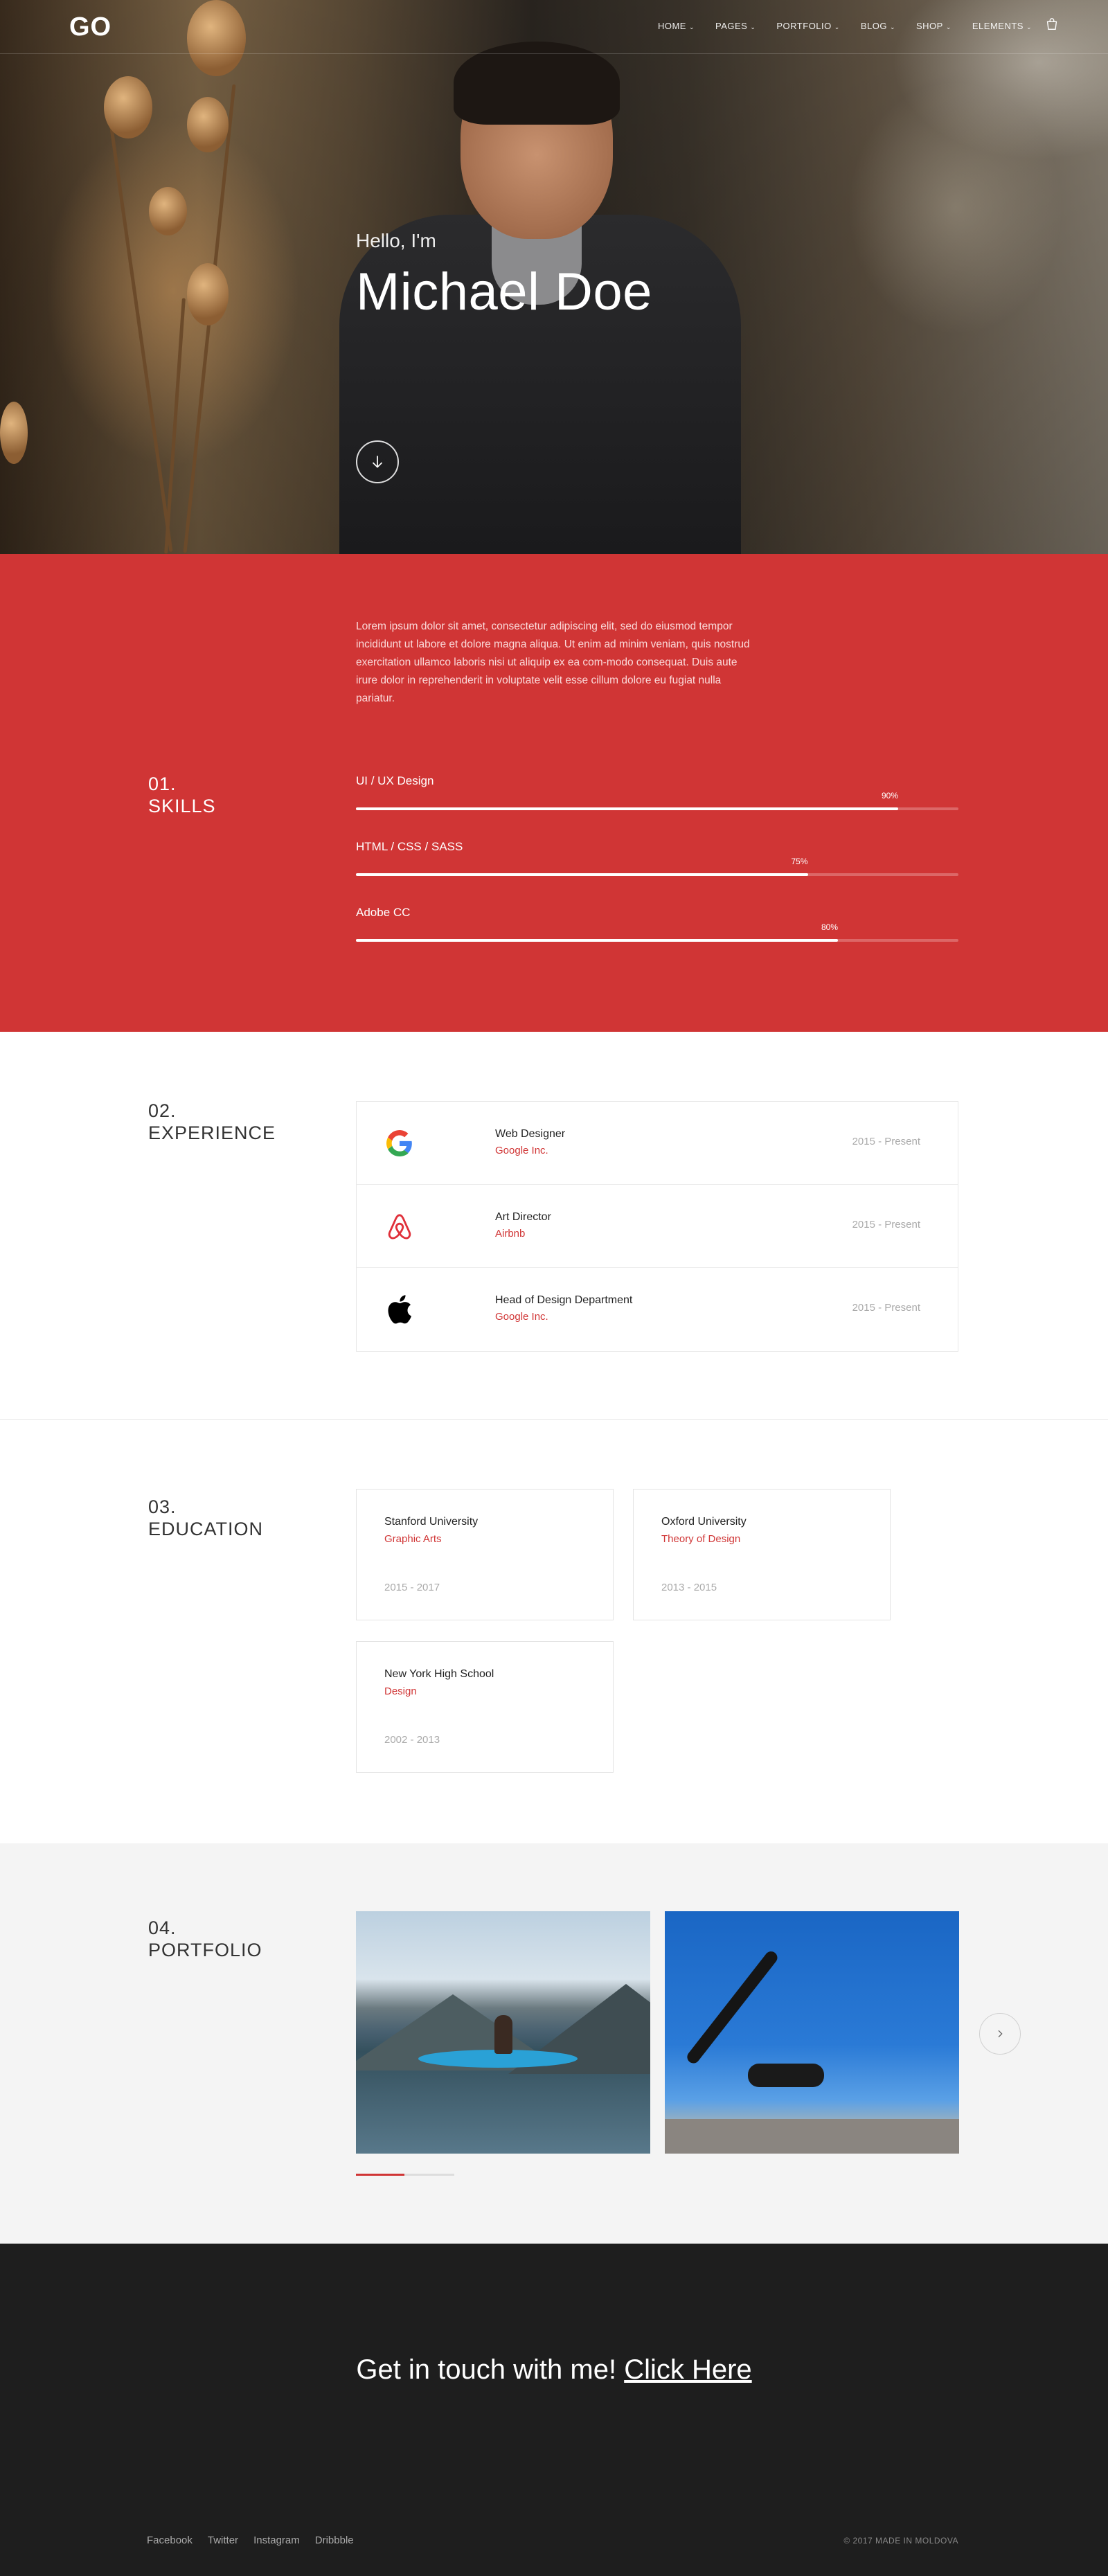  What do you see at coordinates (503, 2033) in the screenshot?
I see `portfolio-image-kayak` at bounding box center [503, 2033].